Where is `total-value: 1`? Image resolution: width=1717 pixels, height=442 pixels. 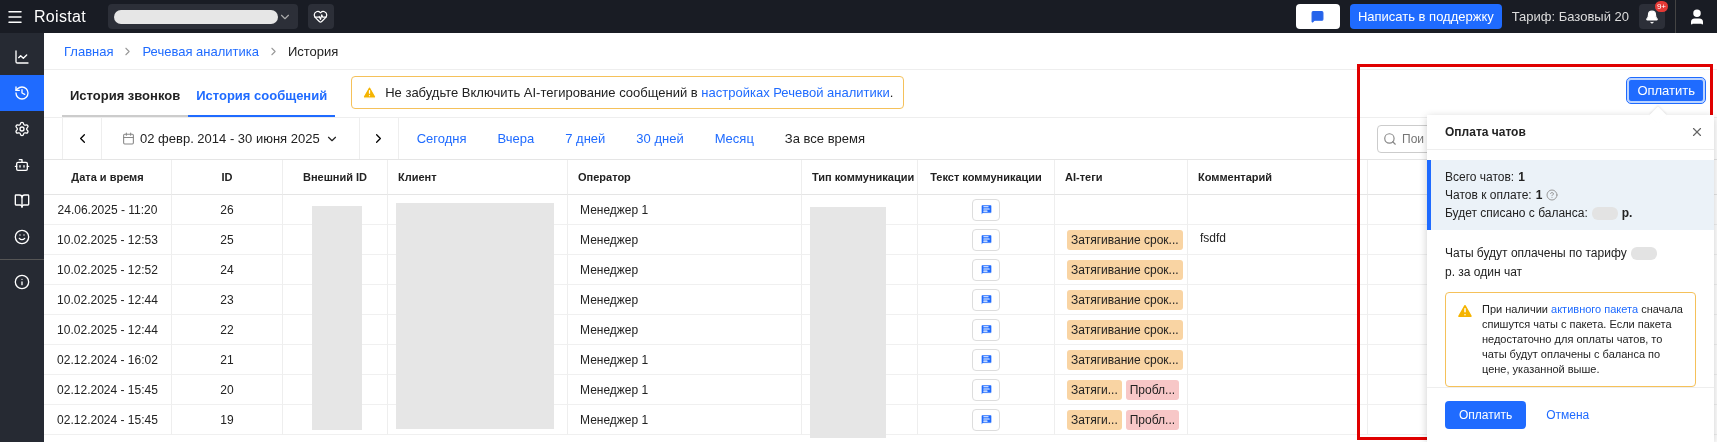 total-value: 1 is located at coordinates (1521, 177).